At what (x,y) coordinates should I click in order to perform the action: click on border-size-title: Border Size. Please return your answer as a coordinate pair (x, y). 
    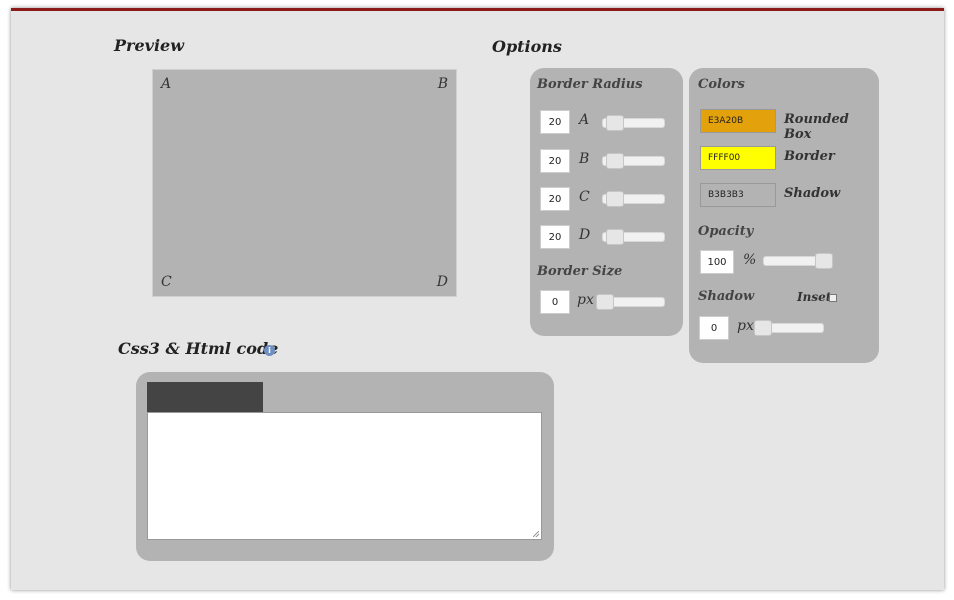
    Looking at the image, I should click on (580, 271).